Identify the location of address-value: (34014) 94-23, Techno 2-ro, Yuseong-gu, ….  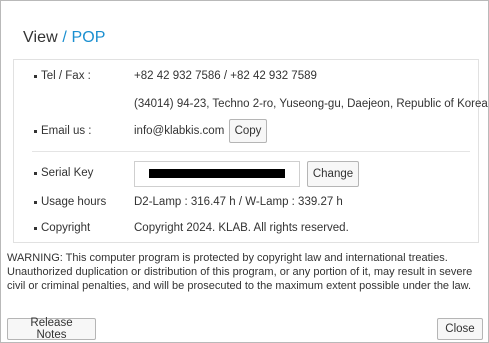
(311, 104).